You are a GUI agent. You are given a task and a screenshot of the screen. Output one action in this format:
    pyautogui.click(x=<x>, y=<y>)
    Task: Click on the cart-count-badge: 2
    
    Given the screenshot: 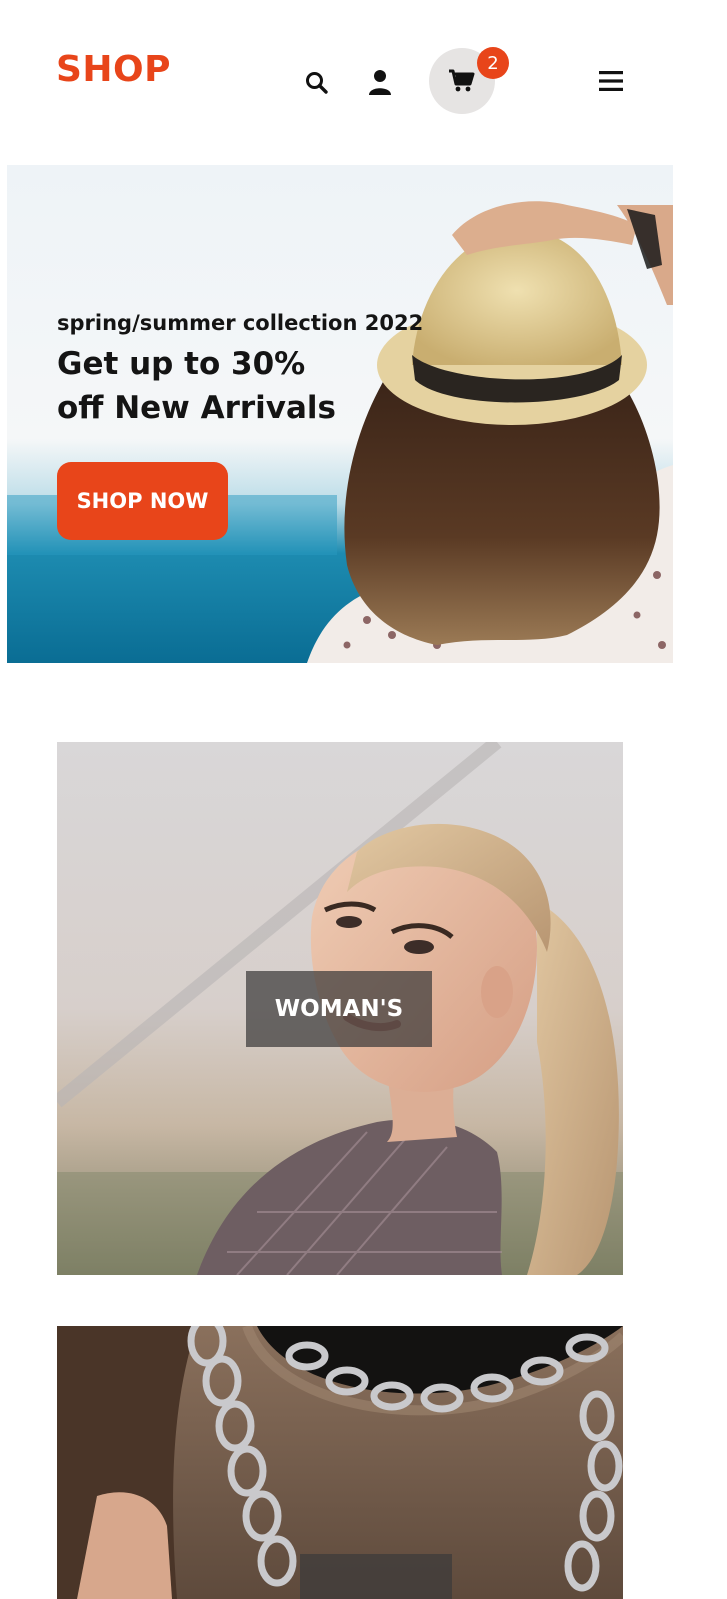 What is the action you would take?
    pyautogui.click(x=493, y=63)
    